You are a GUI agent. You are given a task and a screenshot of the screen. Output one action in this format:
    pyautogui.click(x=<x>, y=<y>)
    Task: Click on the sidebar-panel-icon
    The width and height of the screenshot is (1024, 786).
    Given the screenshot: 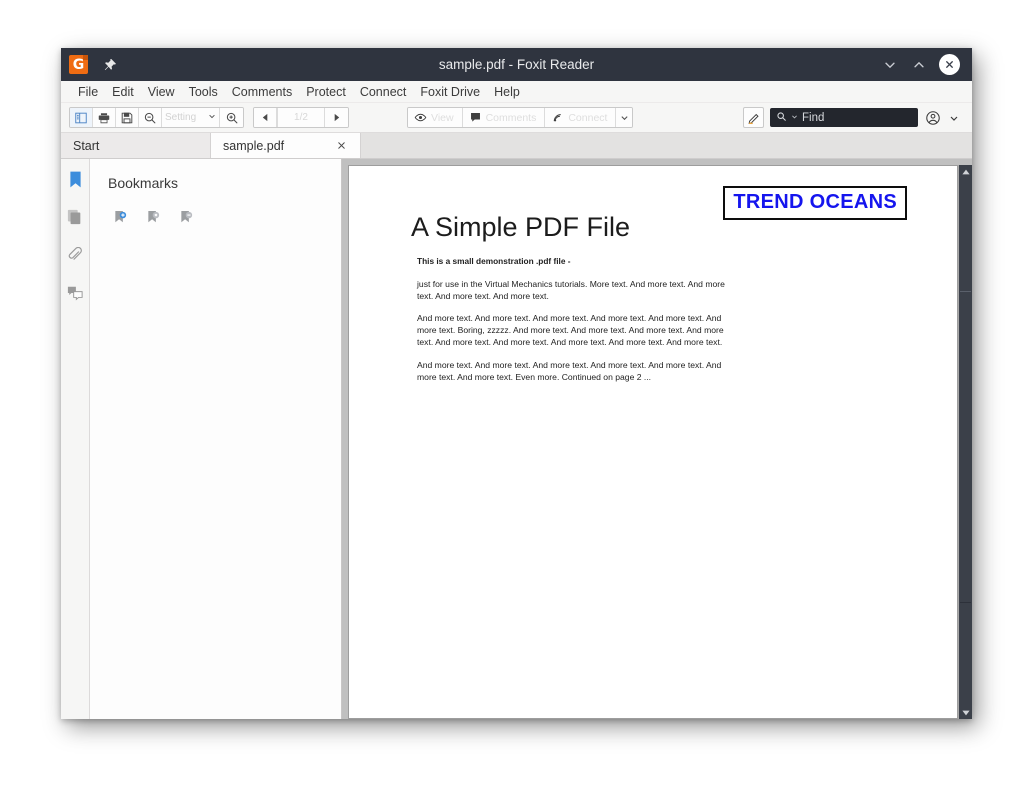 What is the action you would take?
    pyautogui.click(x=81, y=117)
    